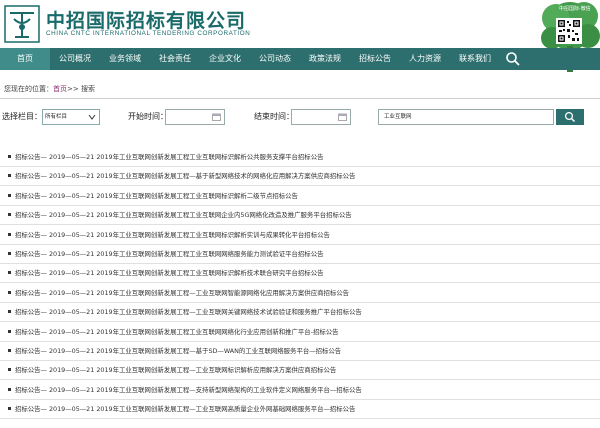 Image resolution: width=600 pixels, height=428 pixels. I want to click on column-select: 所有栏目, so click(71, 117).